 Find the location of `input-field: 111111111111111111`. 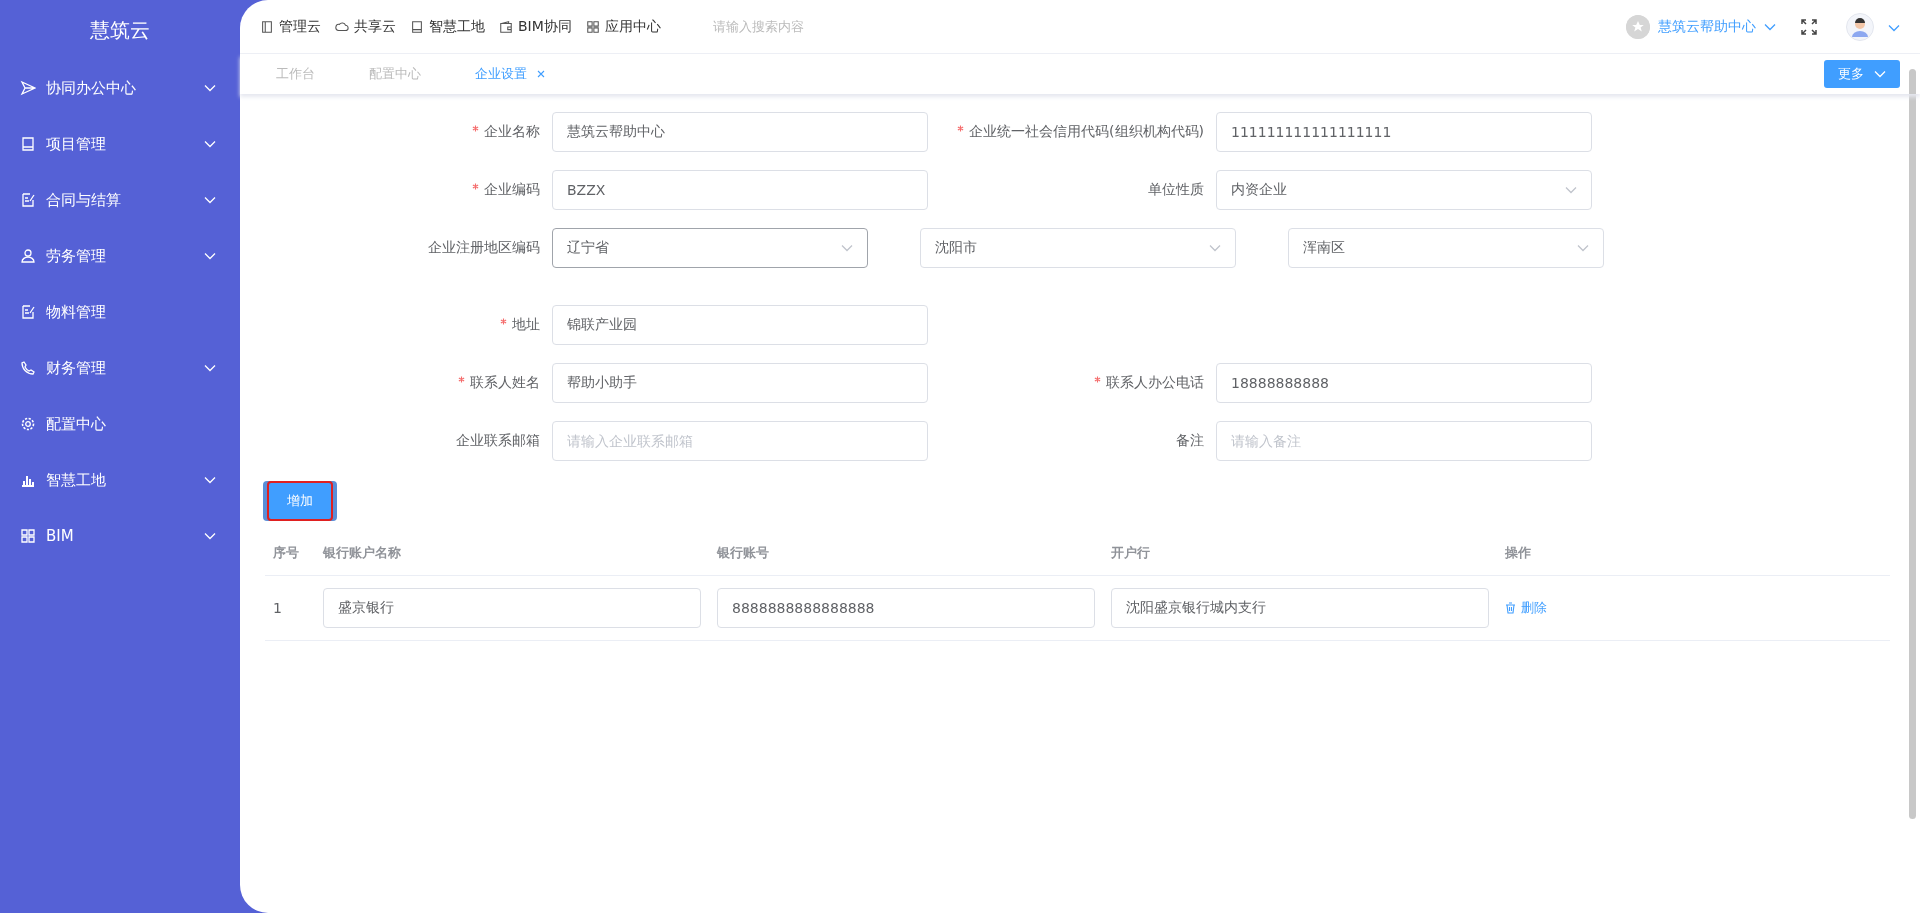

input-field: 111111111111111111 is located at coordinates (1404, 132).